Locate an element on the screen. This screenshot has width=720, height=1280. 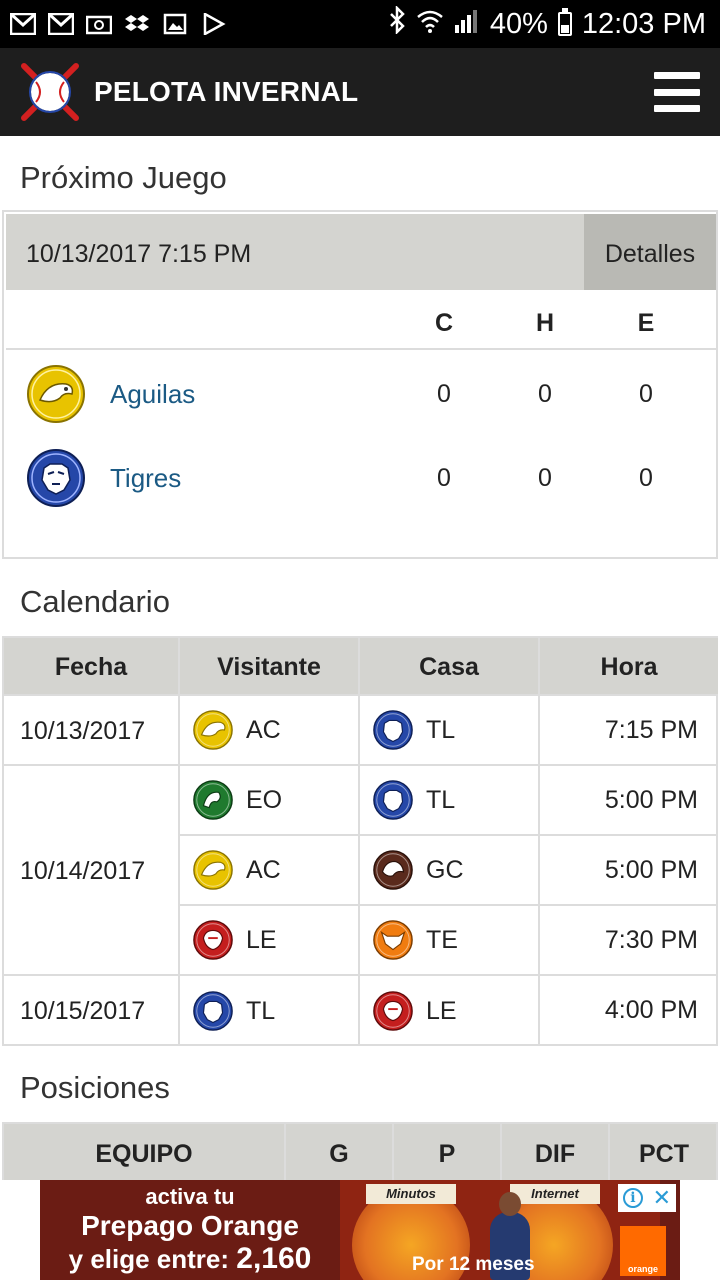
col-header-fecha: Fecha is located at coordinates (92, 667).